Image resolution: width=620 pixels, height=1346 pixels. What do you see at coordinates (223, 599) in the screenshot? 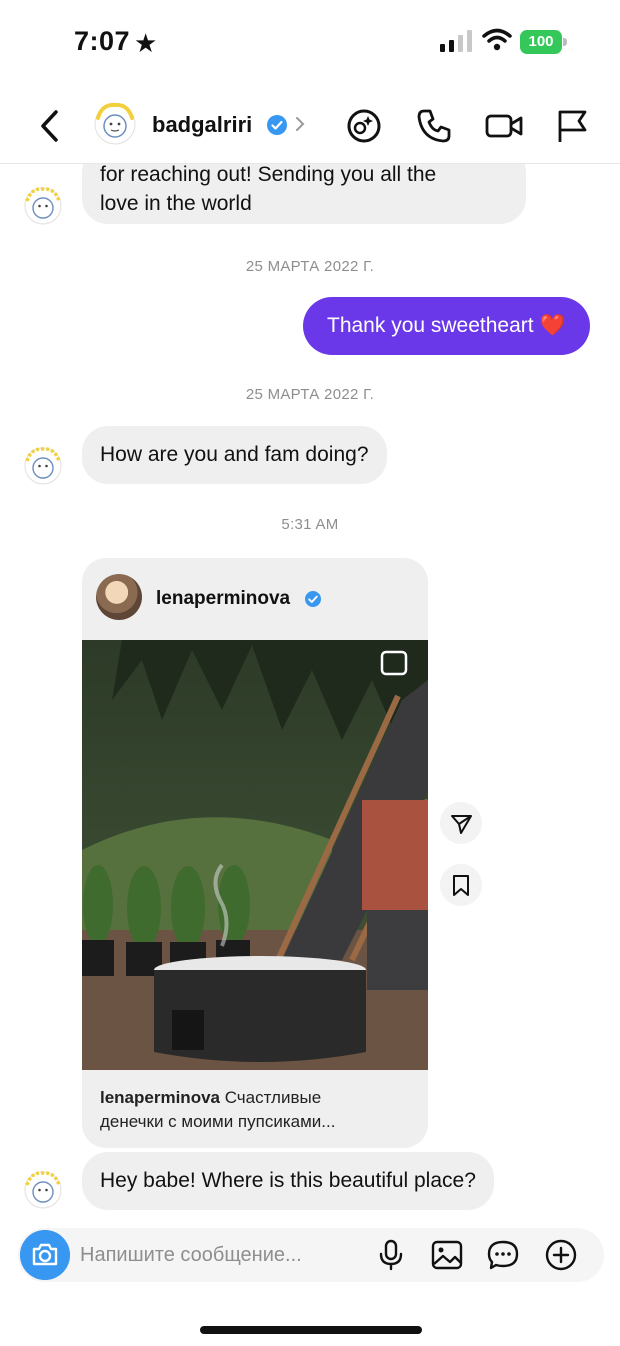
I see `post-author-username: lenaperminova` at bounding box center [223, 599].